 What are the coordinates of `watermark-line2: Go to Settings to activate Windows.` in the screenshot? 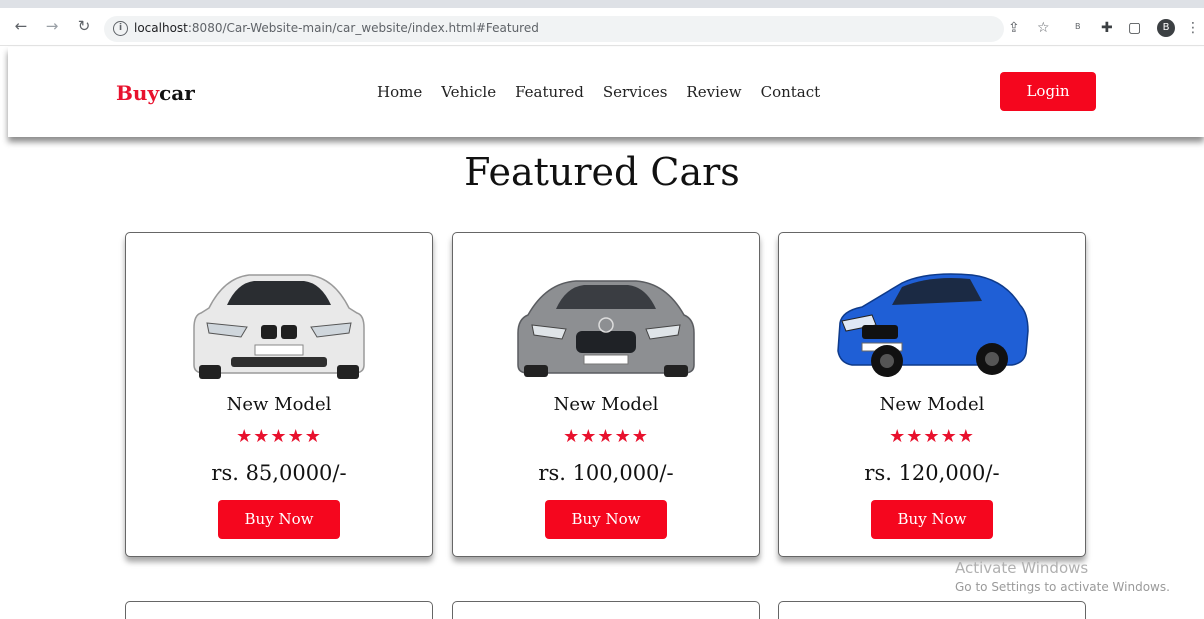 It's located at (1062, 587).